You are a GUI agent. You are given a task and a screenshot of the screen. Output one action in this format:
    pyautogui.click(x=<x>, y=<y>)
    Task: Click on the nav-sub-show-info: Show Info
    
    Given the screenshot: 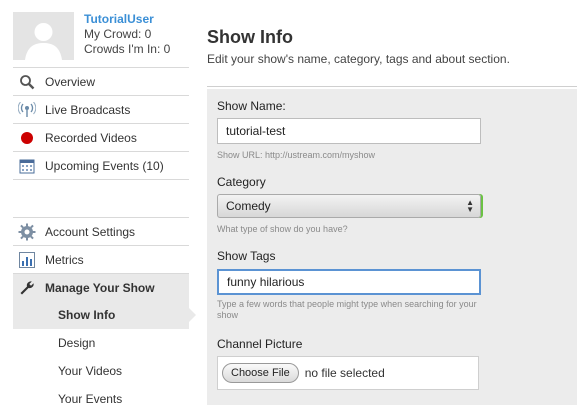 What is the action you would take?
    pyautogui.click(x=104, y=315)
    